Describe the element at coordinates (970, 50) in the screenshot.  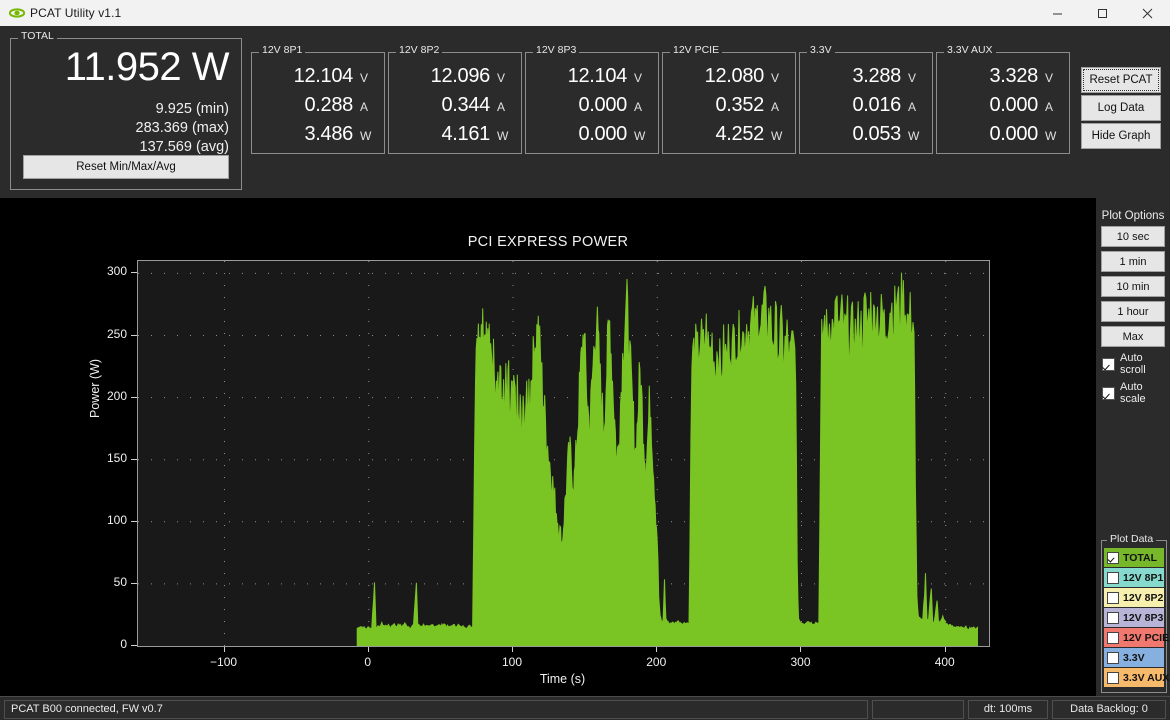
I see `rail-label: 3.3V AUX` at that location.